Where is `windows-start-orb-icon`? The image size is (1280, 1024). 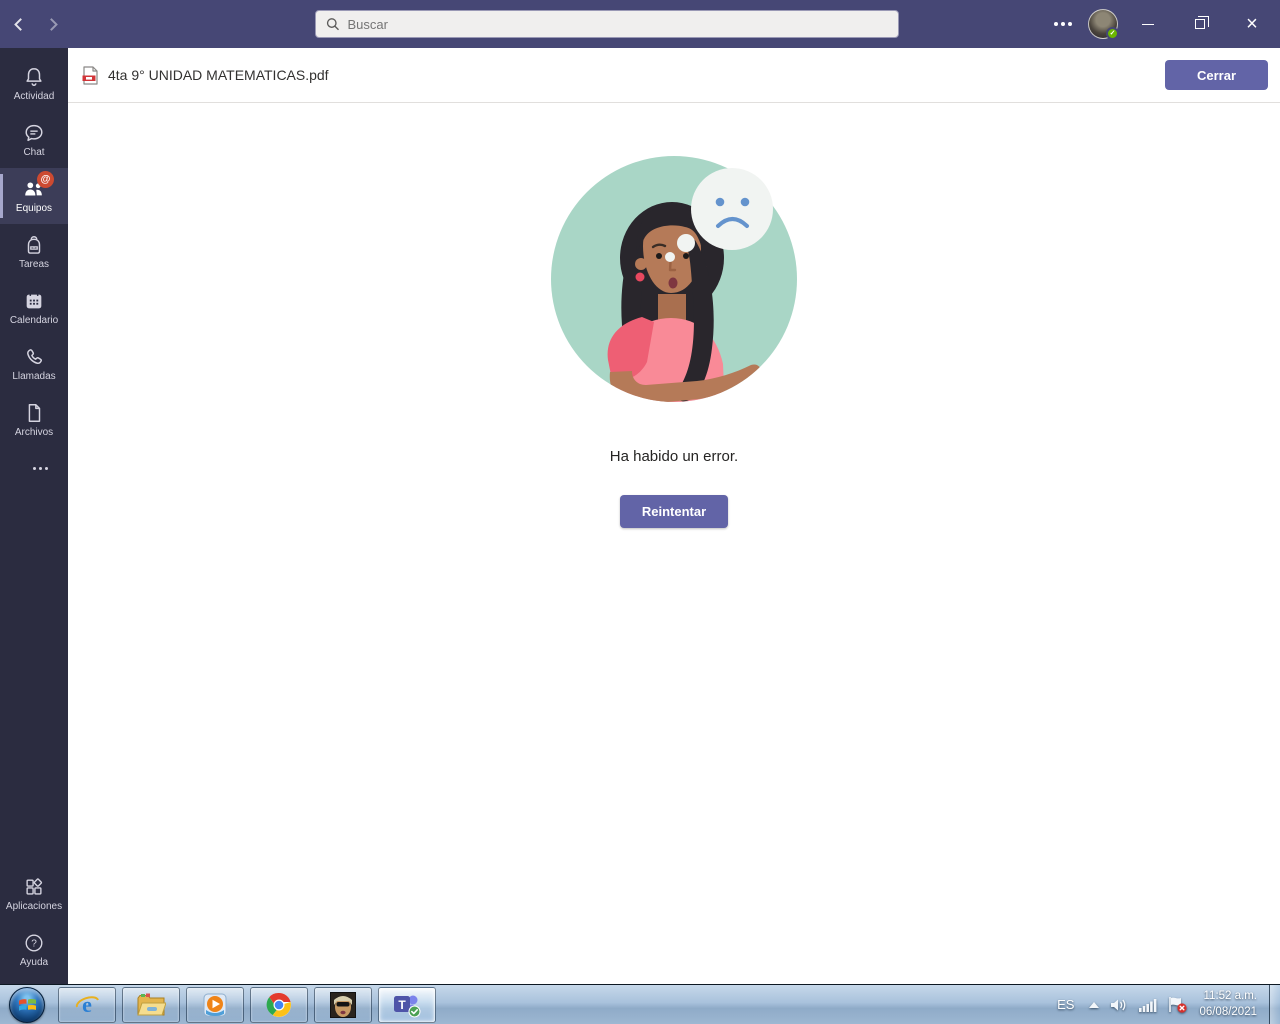
windows-start-orb-icon is located at coordinates (27, 1004).